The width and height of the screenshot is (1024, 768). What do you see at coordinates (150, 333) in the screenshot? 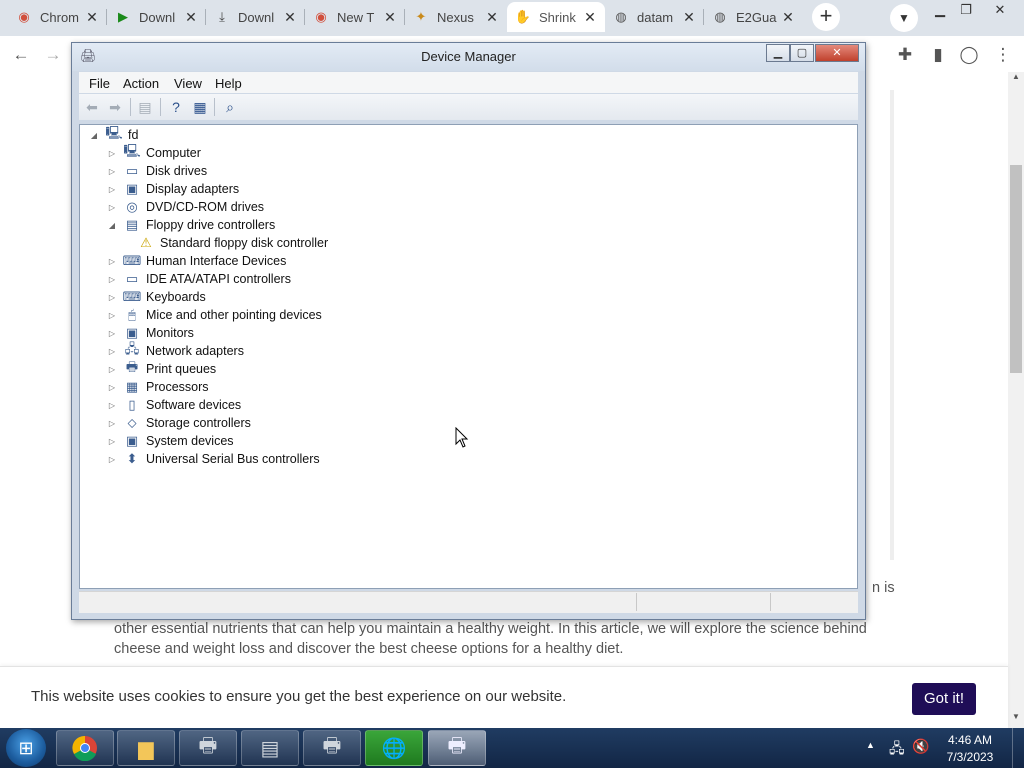
I see `tree-category: ▷ ▣ Monitors` at bounding box center [150, 333].